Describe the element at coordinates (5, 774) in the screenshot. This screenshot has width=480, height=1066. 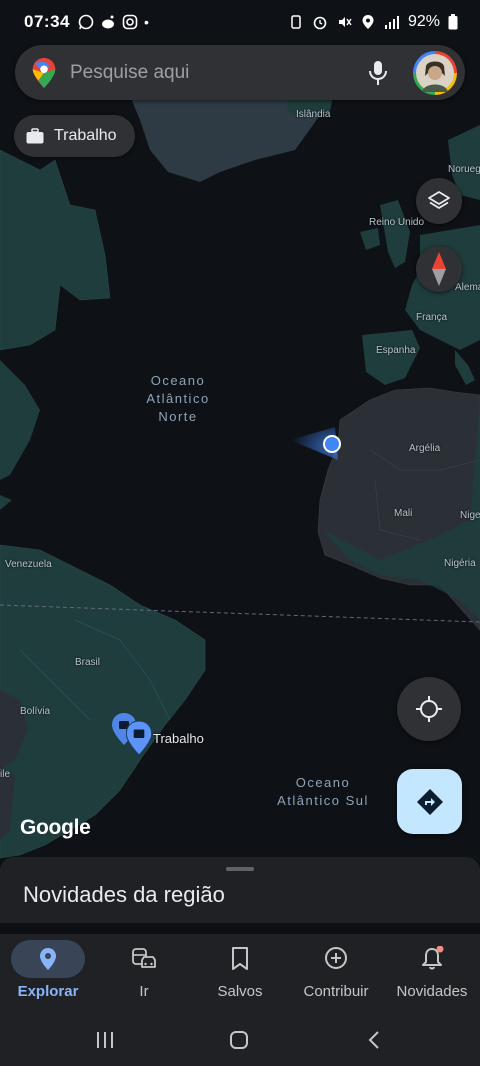
I see `map-label-chile: ile` at that location.